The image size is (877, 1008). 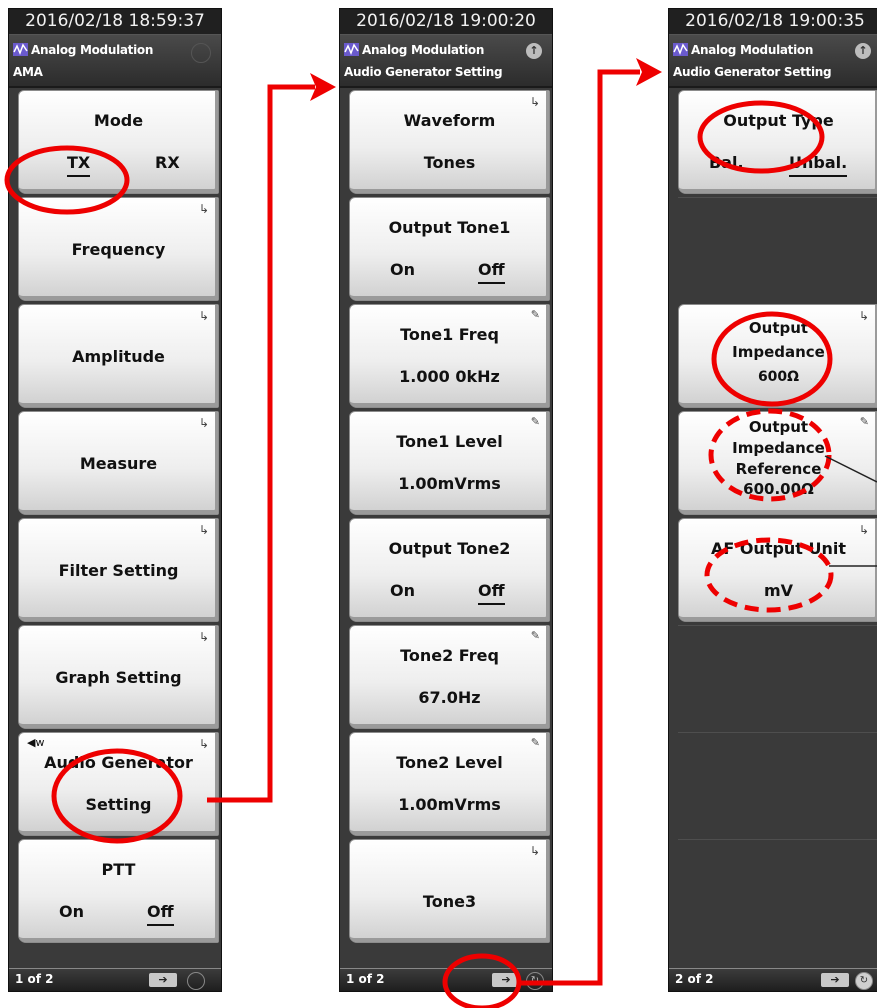 I want to click on highlight-ellipse-next-page, so click(x=482, y=980).